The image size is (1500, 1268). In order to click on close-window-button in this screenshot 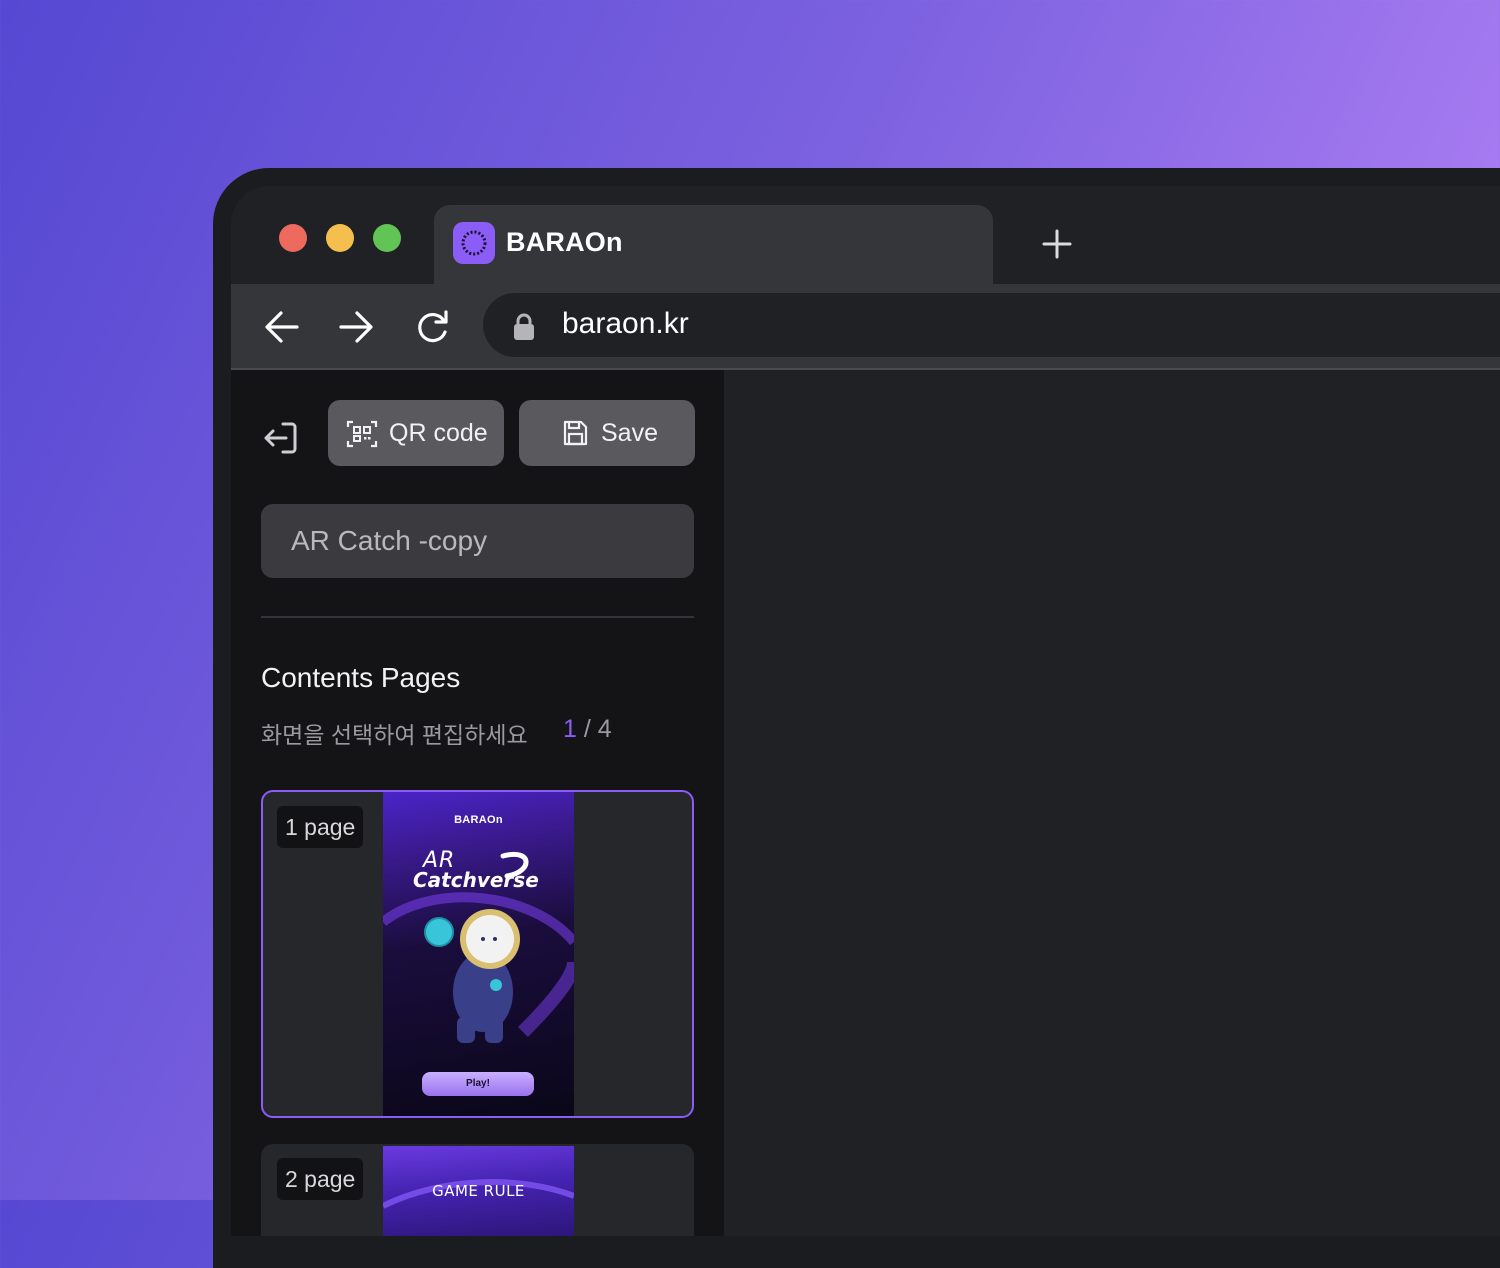, I will do `click(293, 238)`.